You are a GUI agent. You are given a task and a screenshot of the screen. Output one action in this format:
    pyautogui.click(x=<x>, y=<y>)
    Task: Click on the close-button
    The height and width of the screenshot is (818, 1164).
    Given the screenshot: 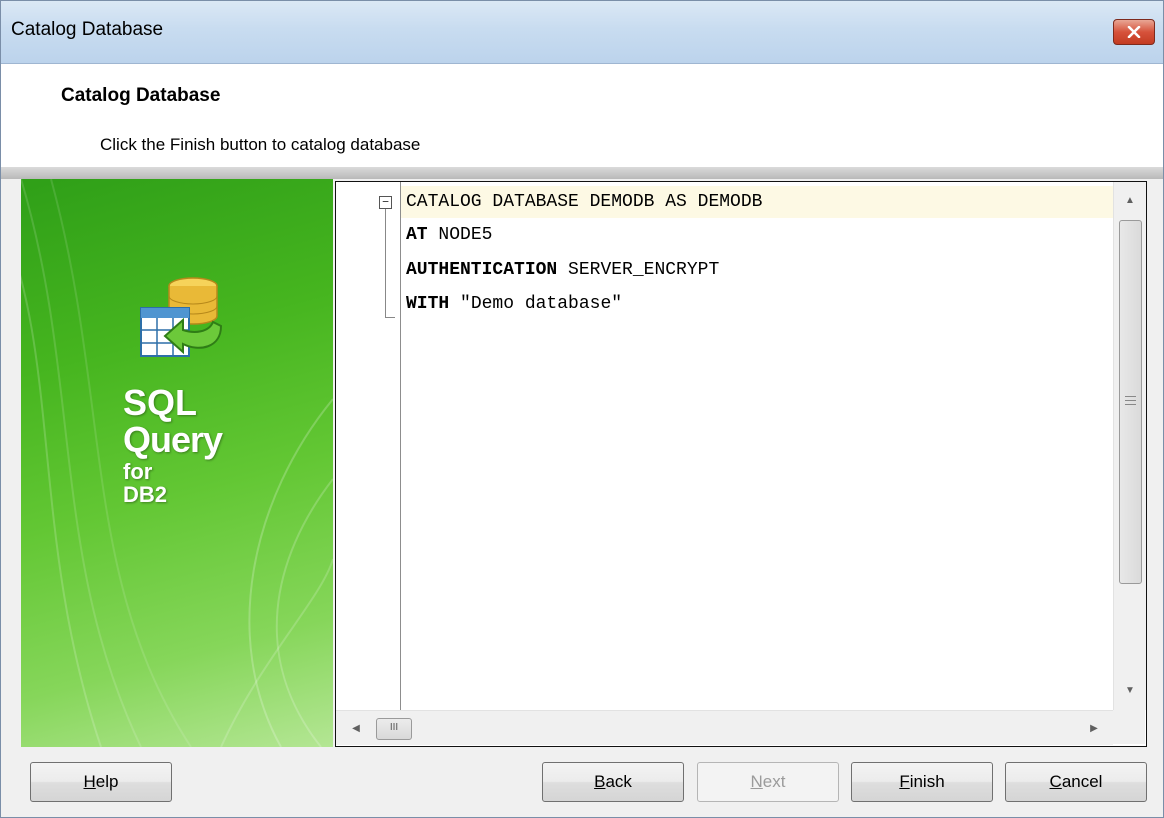 What is the action you would take?
    pyautogui.click(x=1134, y=32)
    